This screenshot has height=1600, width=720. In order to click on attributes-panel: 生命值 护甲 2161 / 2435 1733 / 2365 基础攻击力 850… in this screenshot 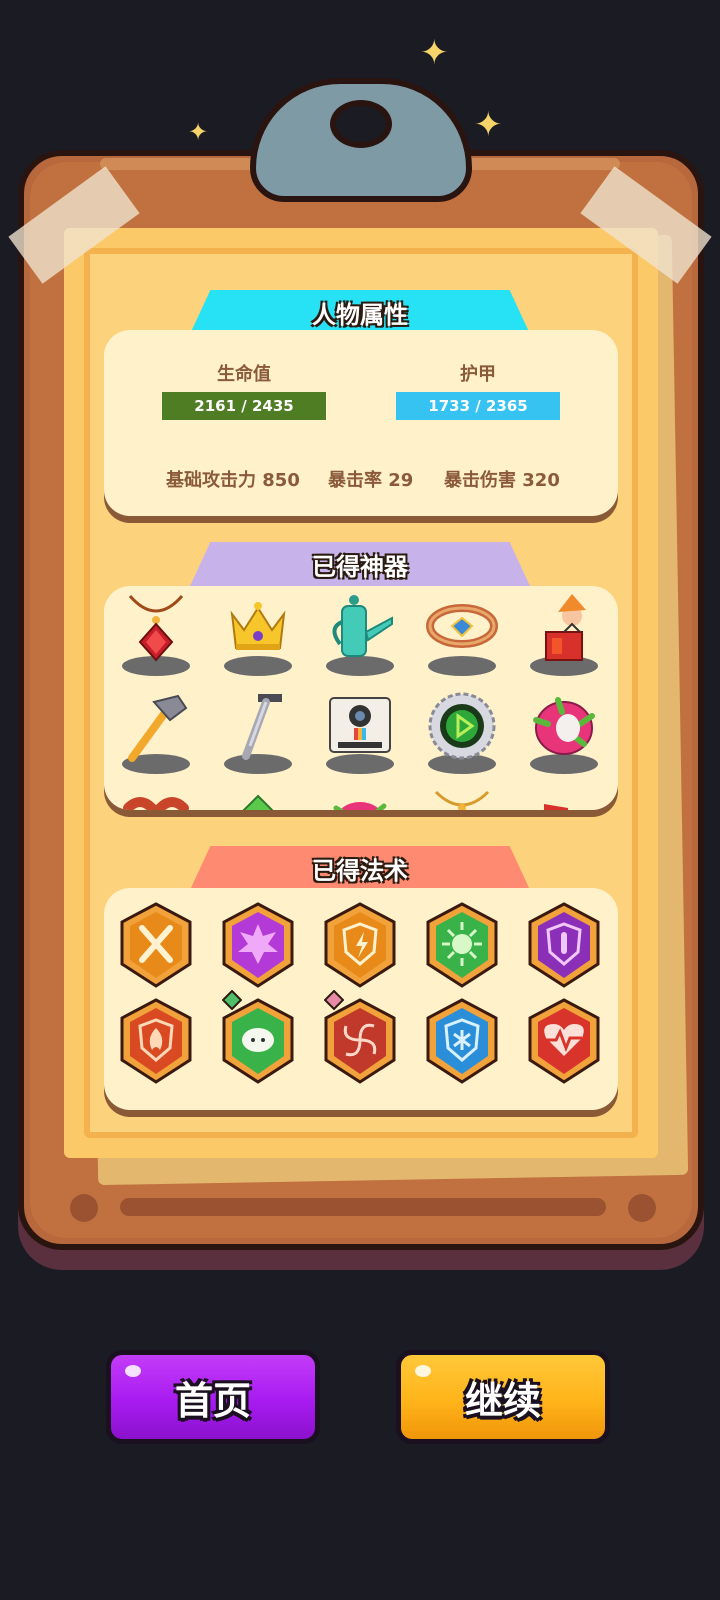, I will do `click(361, 423)`.